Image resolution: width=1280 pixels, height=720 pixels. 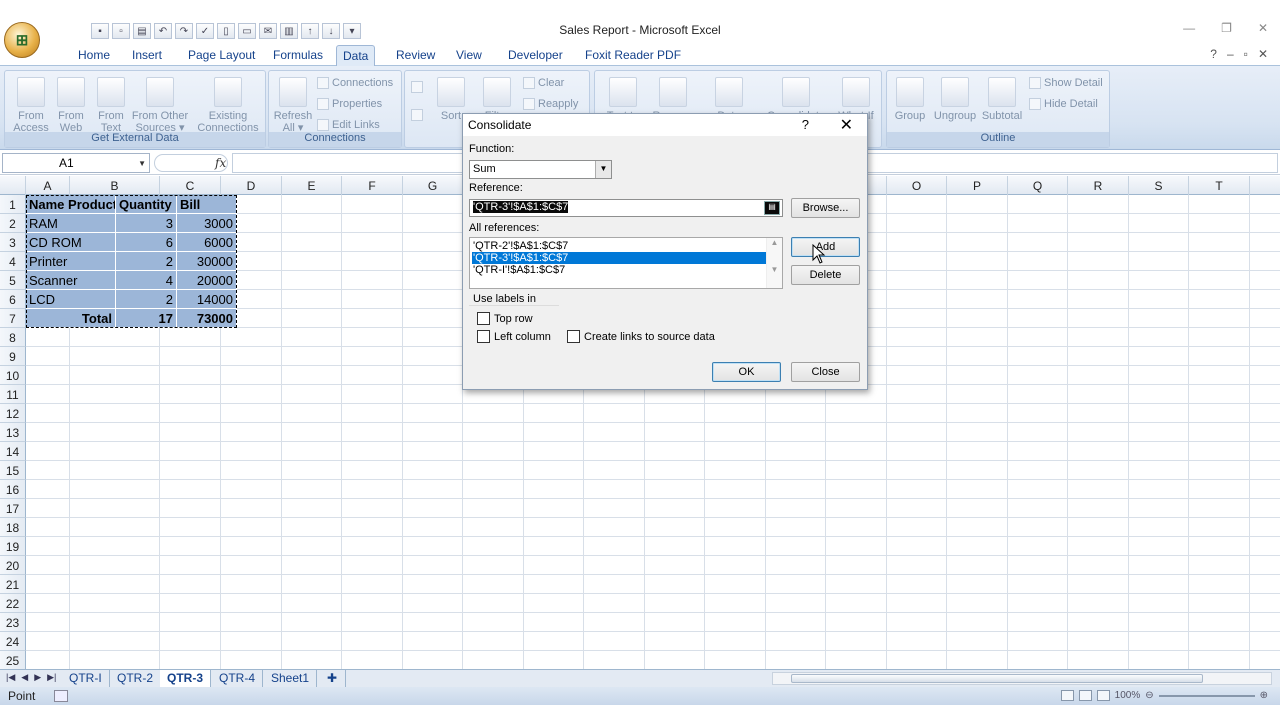 What do you see at coordinates (190, 185) in the screenshot?
I see `column-header: C` at bounding box center [190, 185].